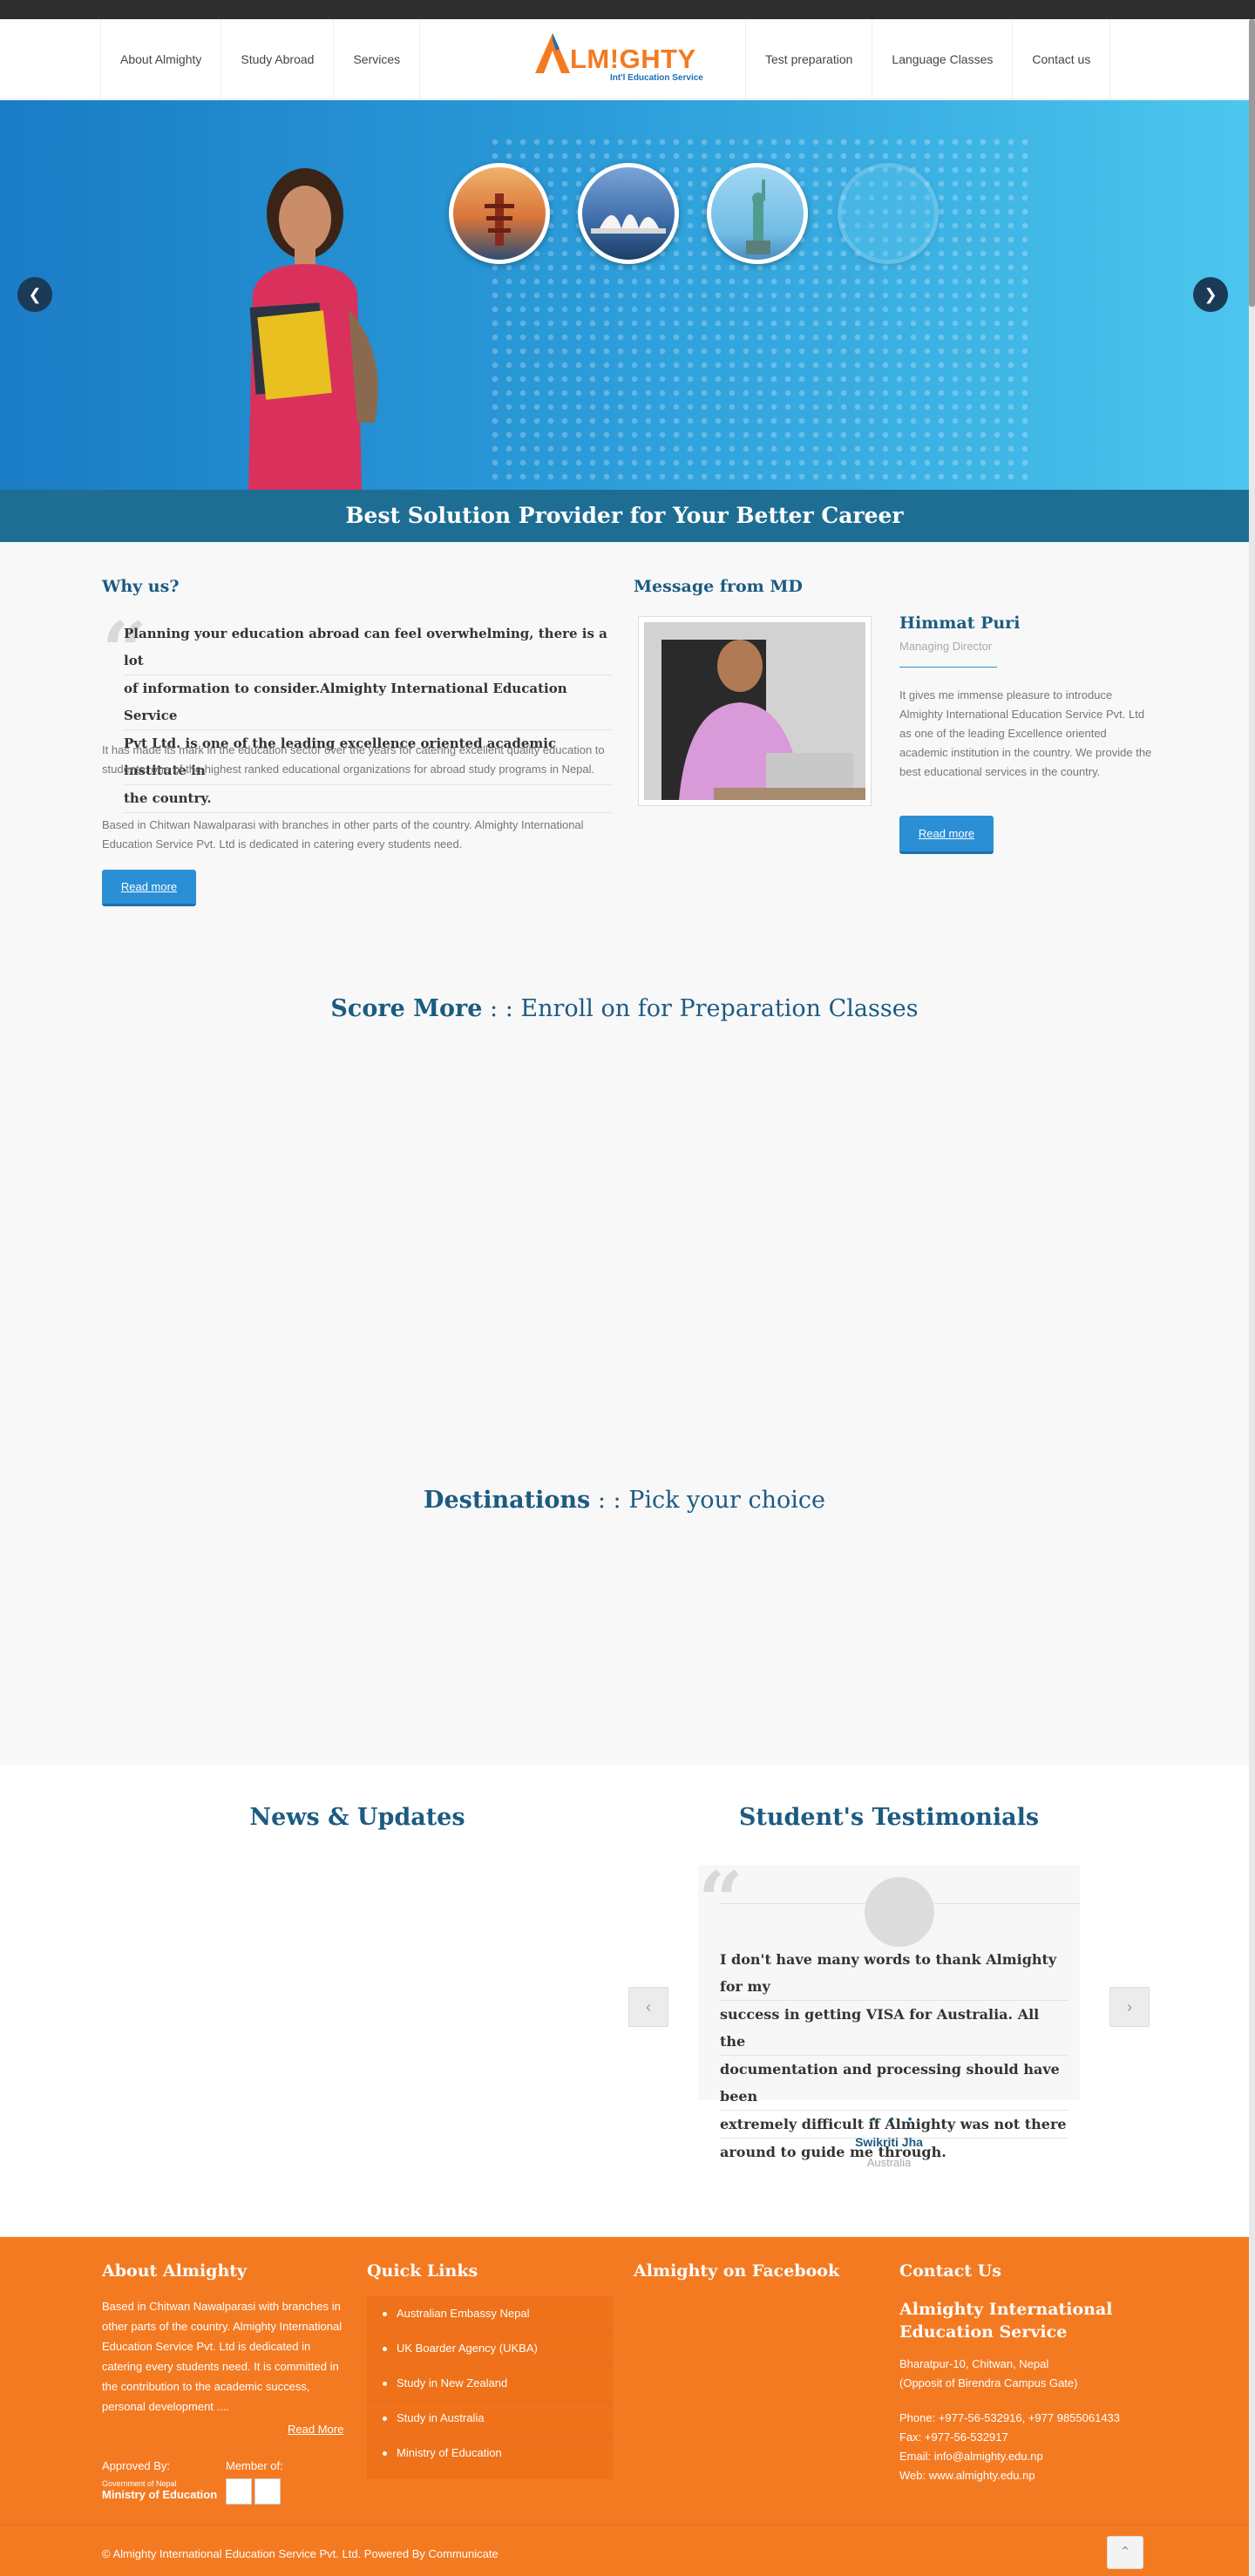 This screenshot has height=2576, width=1255. What do you see at coordinates (943, 59) in the screenshot?
I see `nav-language-classes: Language Classes` at bounding box center [943, 59].